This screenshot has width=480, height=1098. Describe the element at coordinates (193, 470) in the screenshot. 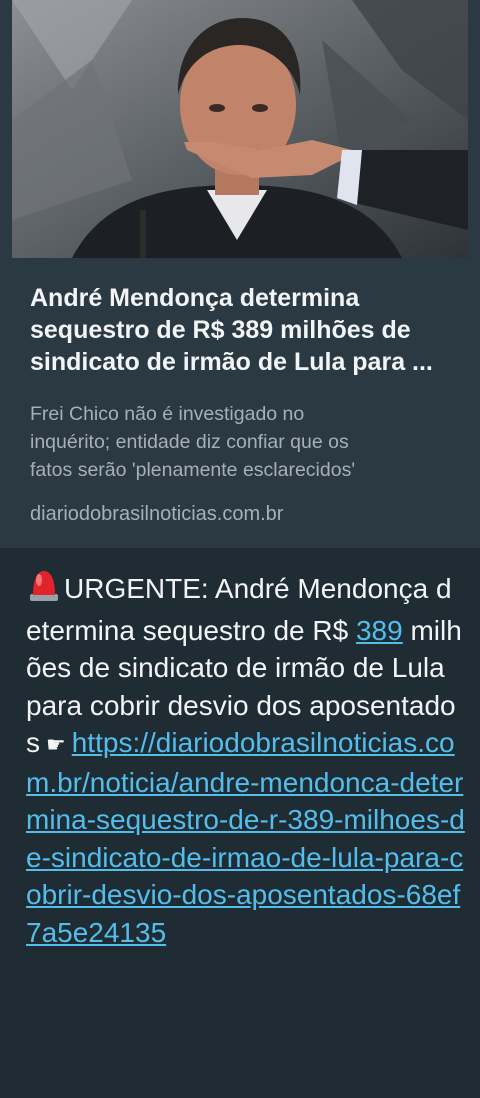

I see `link-preview-description-line: fatos serão 'plenamente esclarecidos'` at that location.